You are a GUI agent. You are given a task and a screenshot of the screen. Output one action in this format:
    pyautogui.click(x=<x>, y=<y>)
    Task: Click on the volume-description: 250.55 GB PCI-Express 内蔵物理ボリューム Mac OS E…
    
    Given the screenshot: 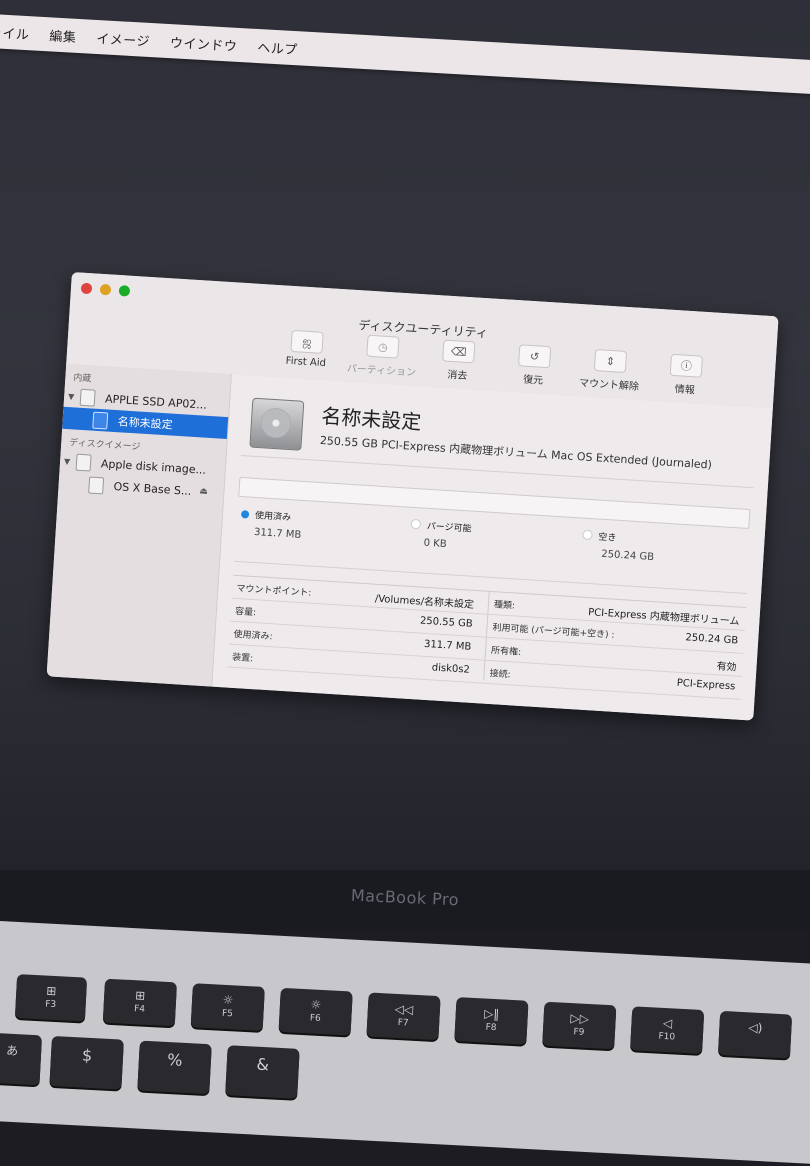 What is the action you would take?
    pyautogui.click(x=516, y=452)
    